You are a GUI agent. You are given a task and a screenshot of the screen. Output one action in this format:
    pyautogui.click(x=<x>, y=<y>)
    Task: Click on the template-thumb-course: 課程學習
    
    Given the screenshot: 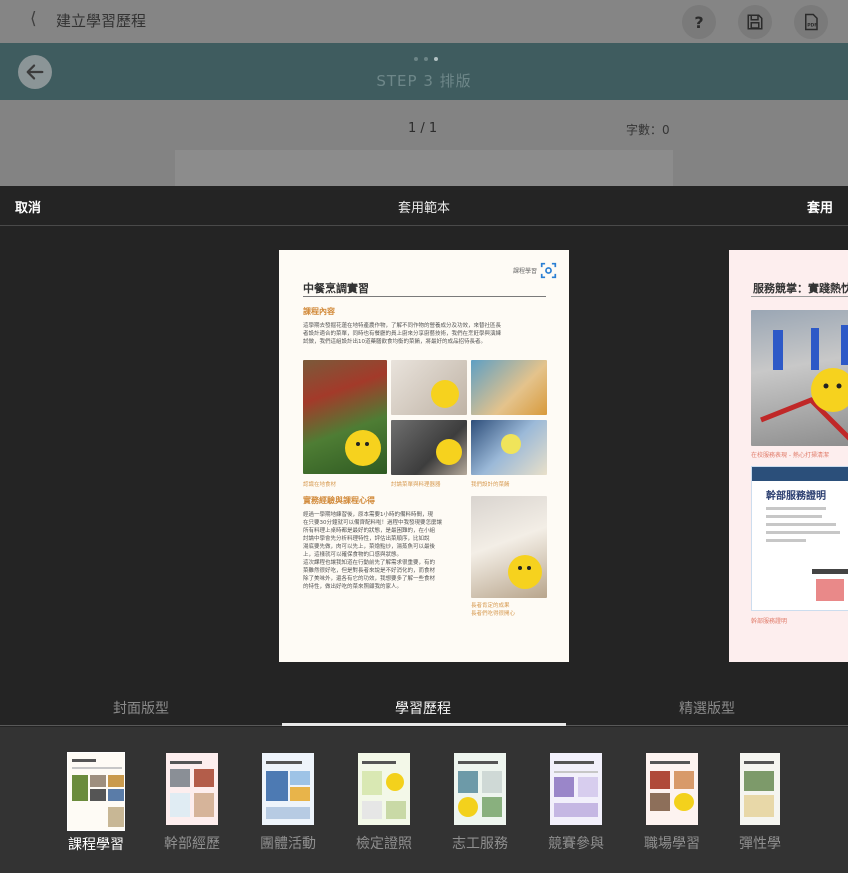 What is the action you would take?
    pyautogui.click(x=96, y=803)
    